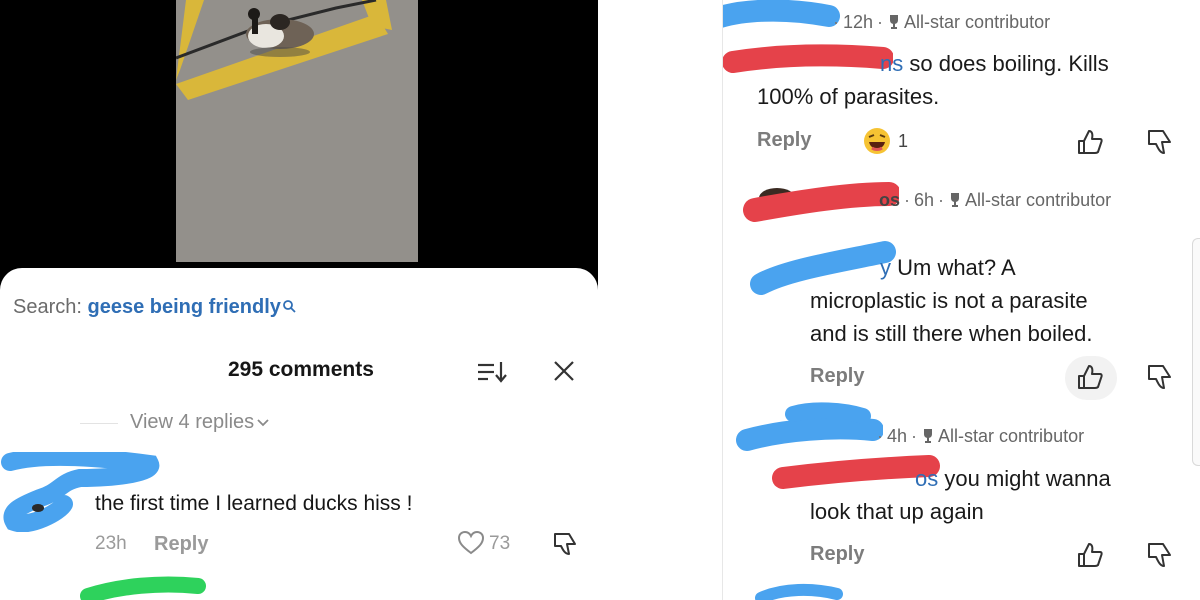  Describe the element at coordinates (784, 140) in the screenshot. I see `comment-1-reply-button: Reply` at that location.